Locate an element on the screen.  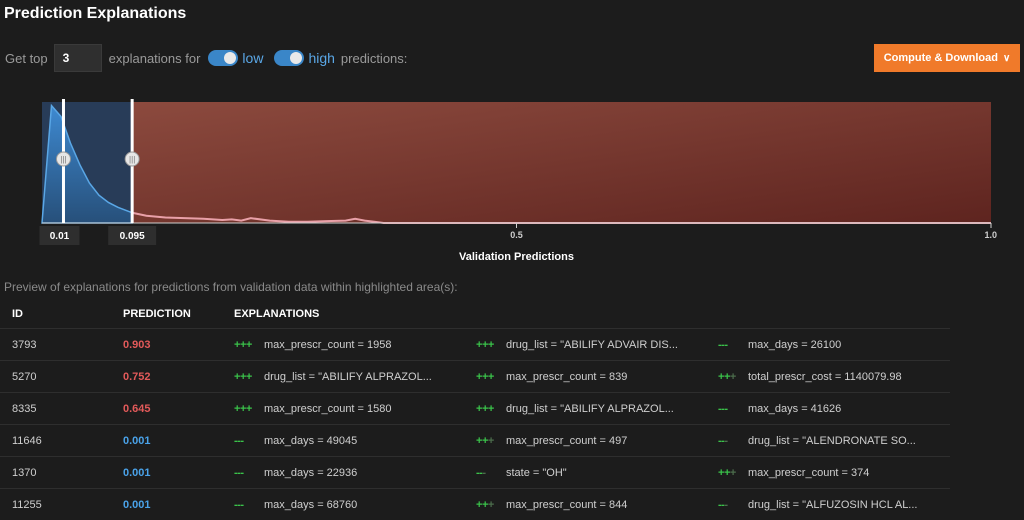
explanation-text: max_prescr_count = 839 is located at coordinates (566, 377).